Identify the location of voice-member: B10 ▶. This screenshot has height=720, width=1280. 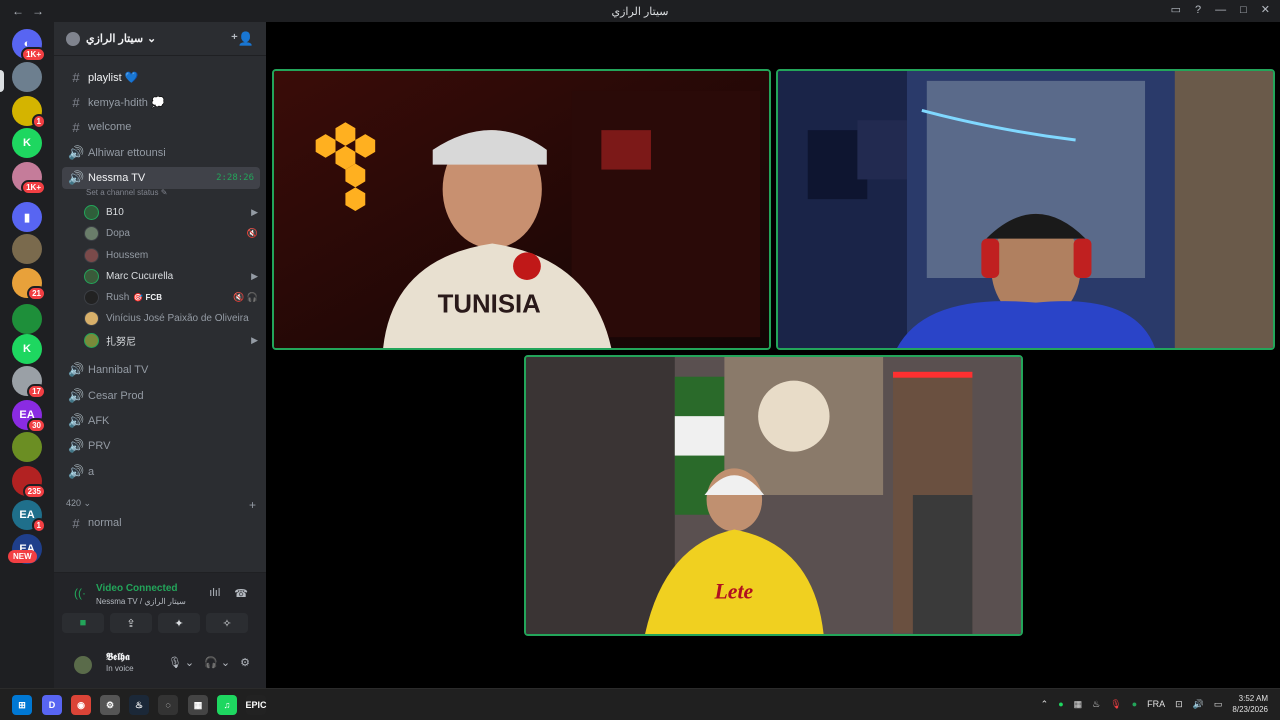
(171, 212).